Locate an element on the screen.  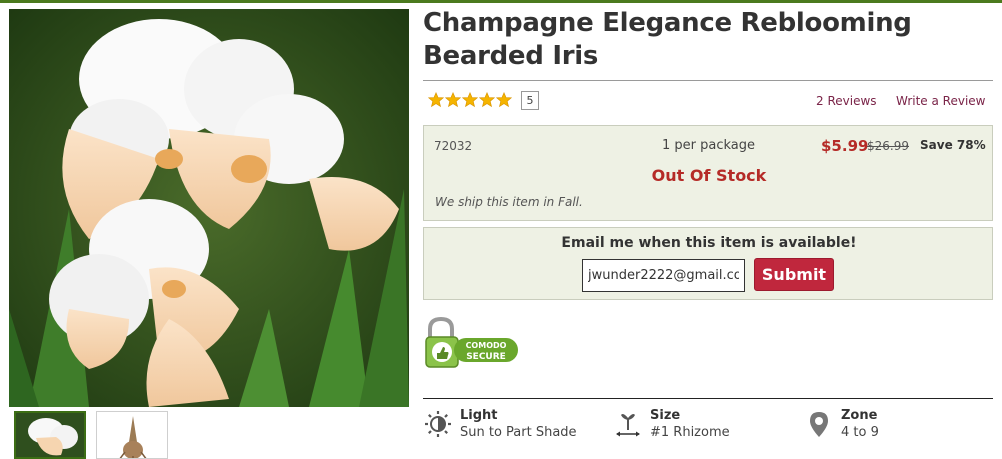
attribute-label: Zone is located at coordinates (859, 415).